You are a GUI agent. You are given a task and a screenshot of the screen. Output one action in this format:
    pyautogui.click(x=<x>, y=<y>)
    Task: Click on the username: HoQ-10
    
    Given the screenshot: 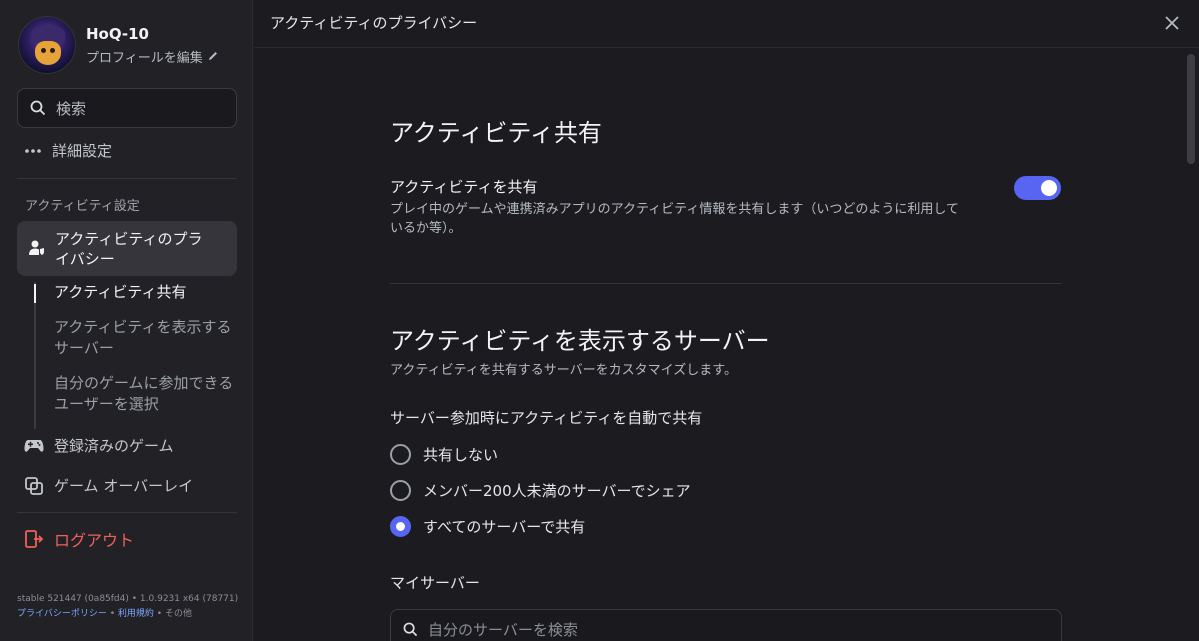 What is the action you would take?
    pyautogui.click(x=117, y=33)
    